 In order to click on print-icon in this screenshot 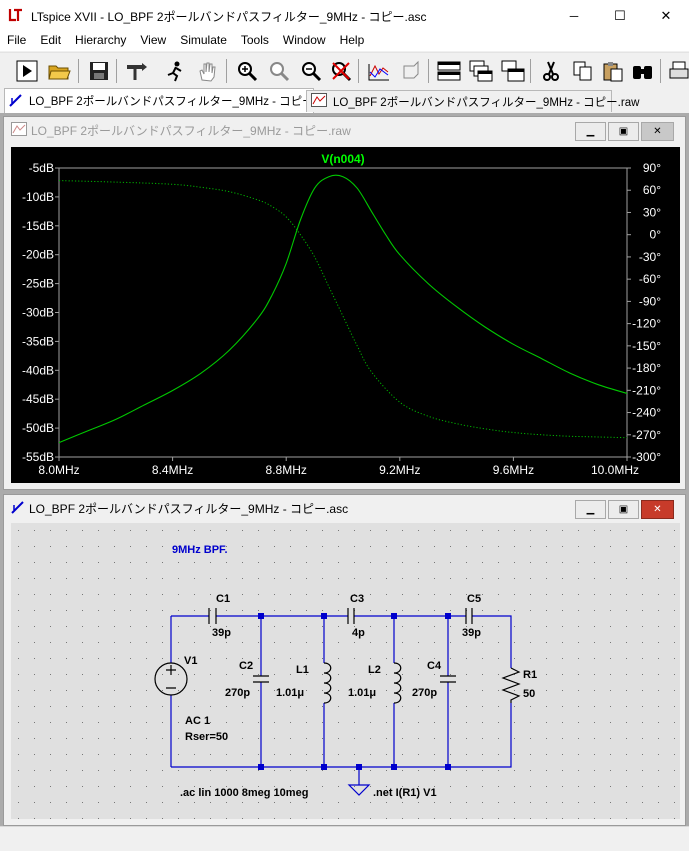, I will do `click(677, 71)`.